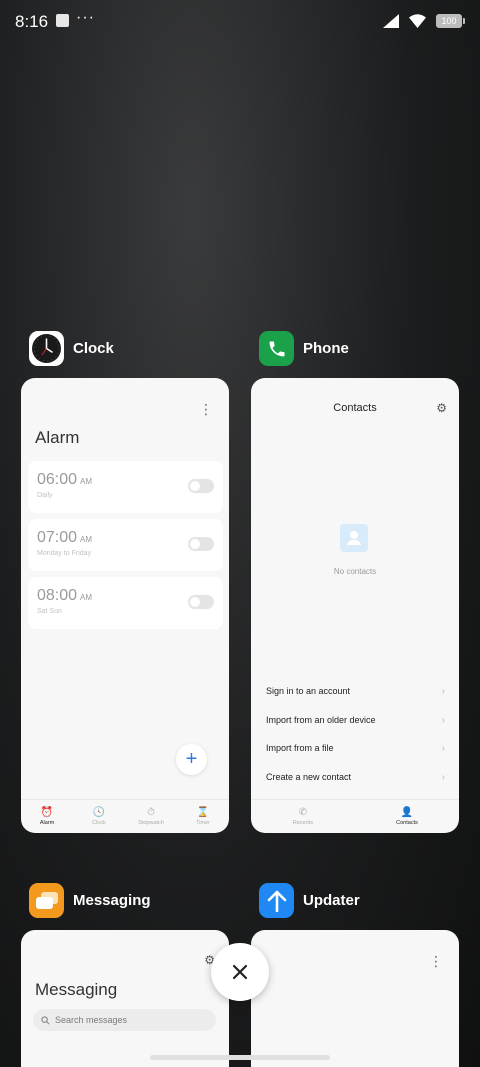  What do you see at coordinates (71, 348) in the screenshot?
I see `app-header-clock: Clock` at bounding box center [71, 348].